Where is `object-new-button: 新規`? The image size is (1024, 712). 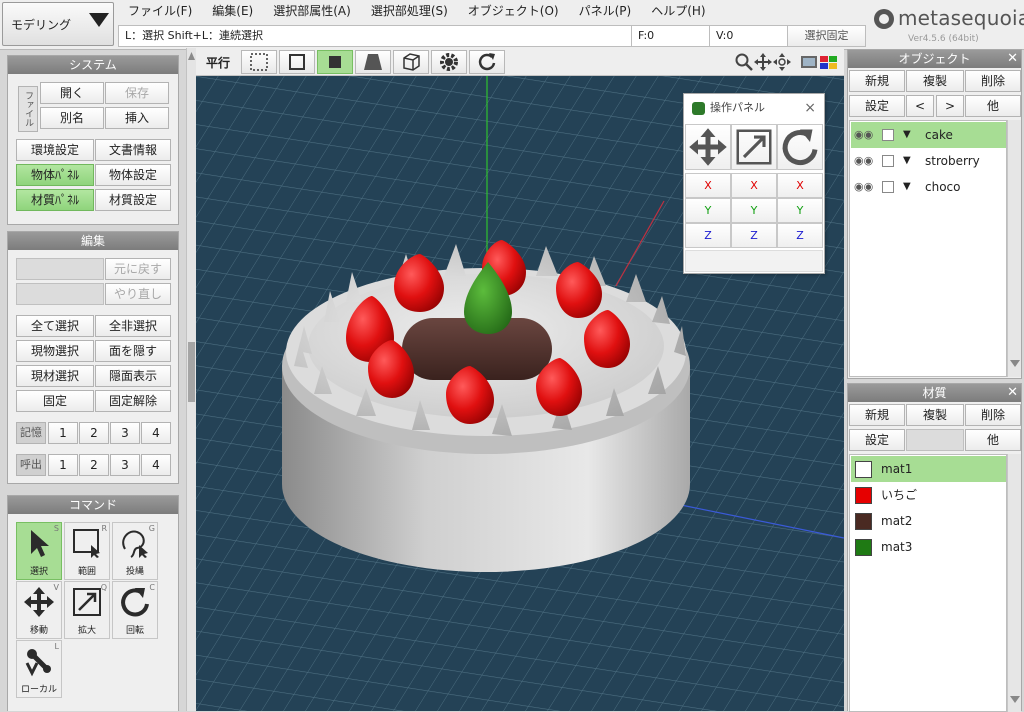
object-new-button: 新規 is located at coordinates (877, 81).